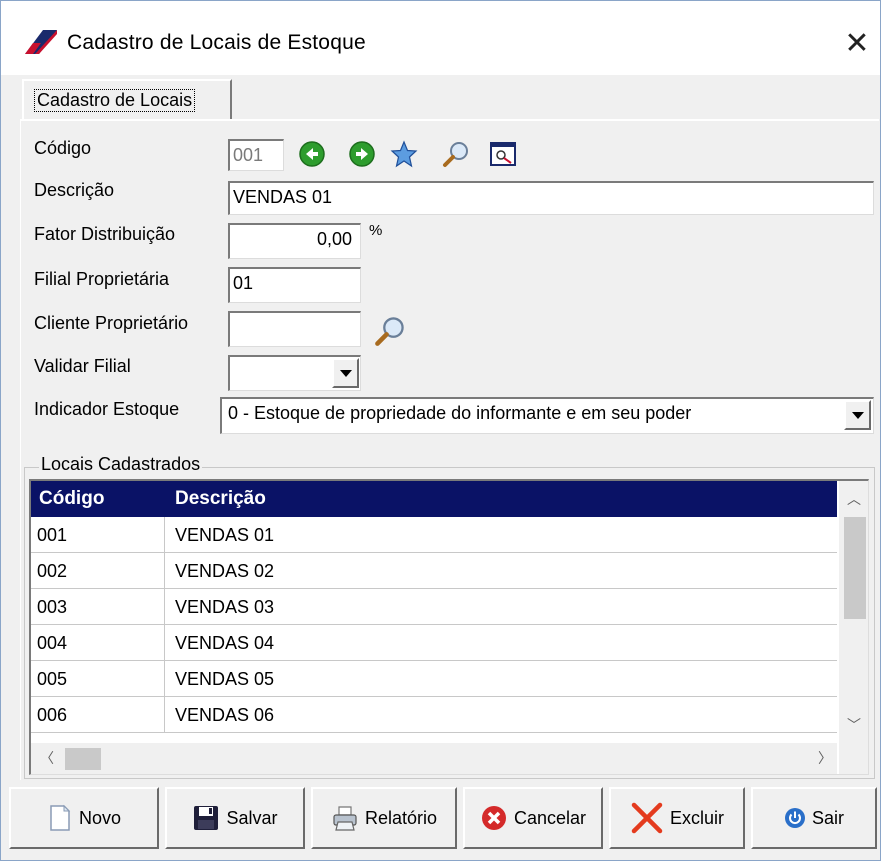 The height and width of the screenshot is (861, 881). What do you see at coordinates (107, 409) in the screenshot?
I see `indicador-label: Indicador Estoque` at bounding box center [107, 409].